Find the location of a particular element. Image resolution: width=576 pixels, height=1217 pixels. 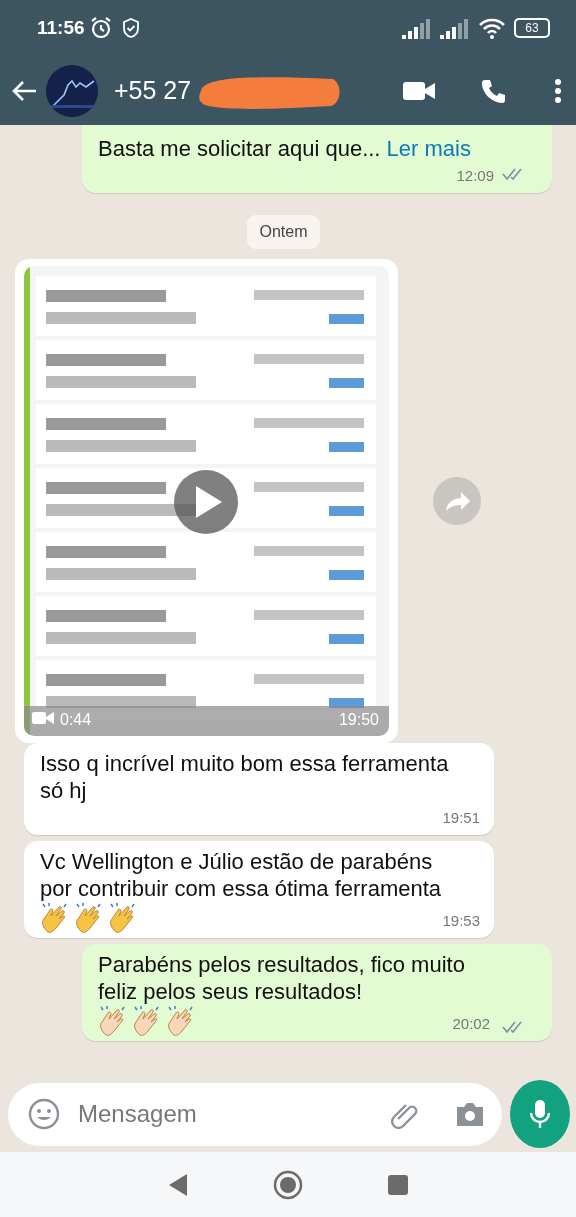

shield-icon is located at coordinates (130, 28).